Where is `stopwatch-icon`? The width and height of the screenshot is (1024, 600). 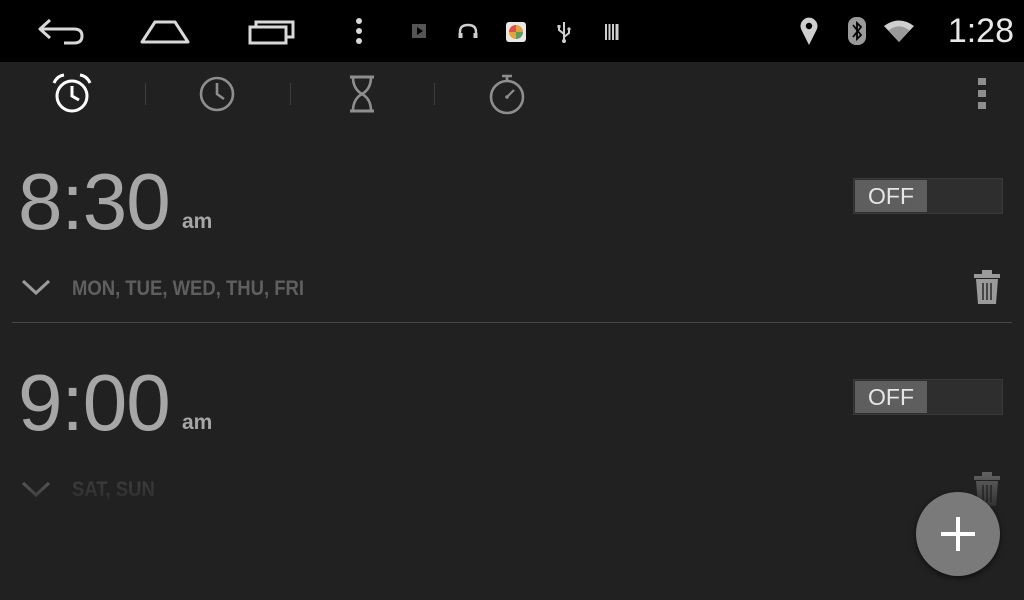
stopwatch-icon is located at coordinates (507, 94).